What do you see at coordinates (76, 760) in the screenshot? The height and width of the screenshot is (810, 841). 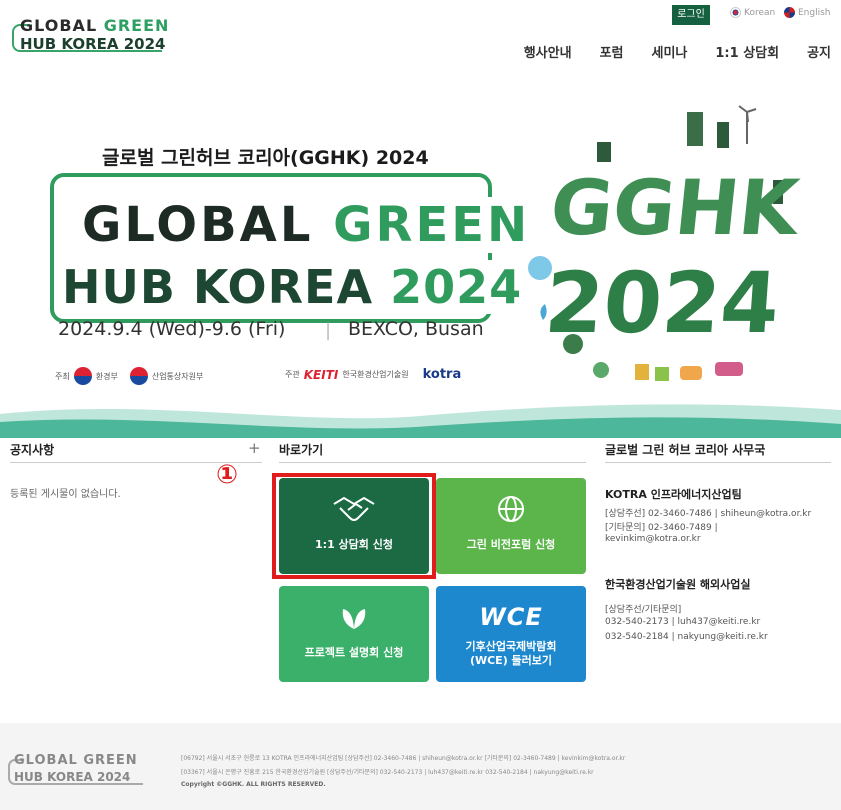 I see `footer-logo-line1: GLOBAL GREEN` at bounding box center [76, 760].